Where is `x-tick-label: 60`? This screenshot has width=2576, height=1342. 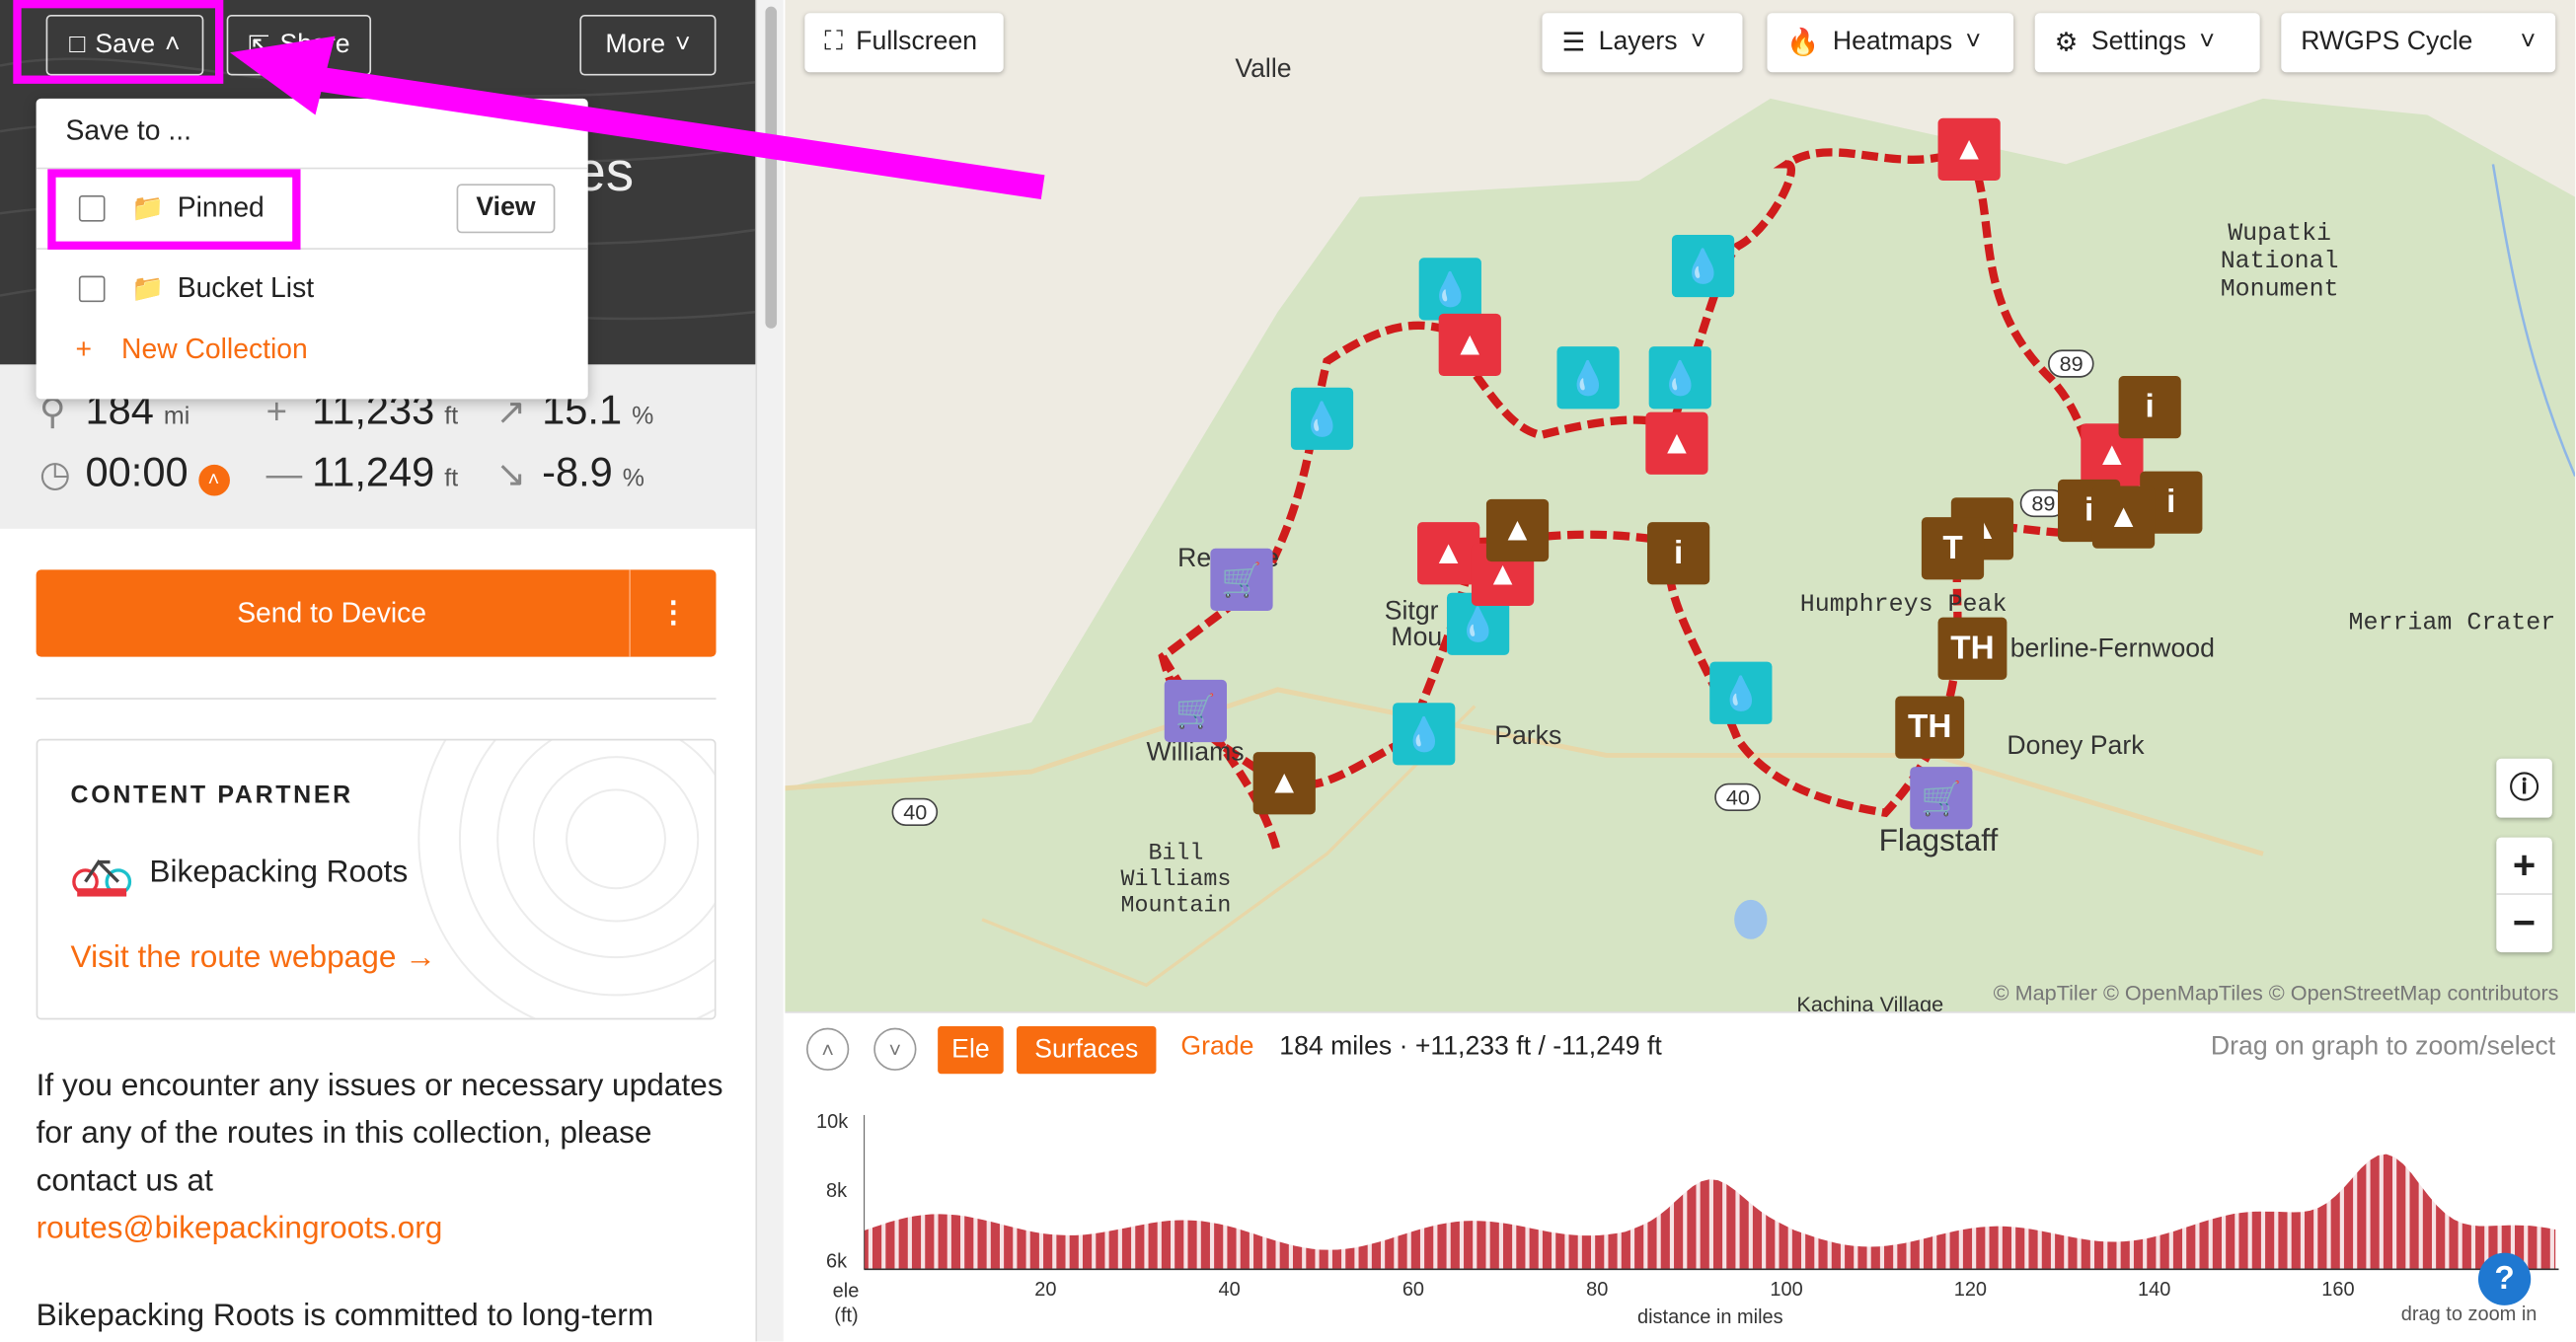
x-tick-label: 60 is located at coordinates (1413, 1289).